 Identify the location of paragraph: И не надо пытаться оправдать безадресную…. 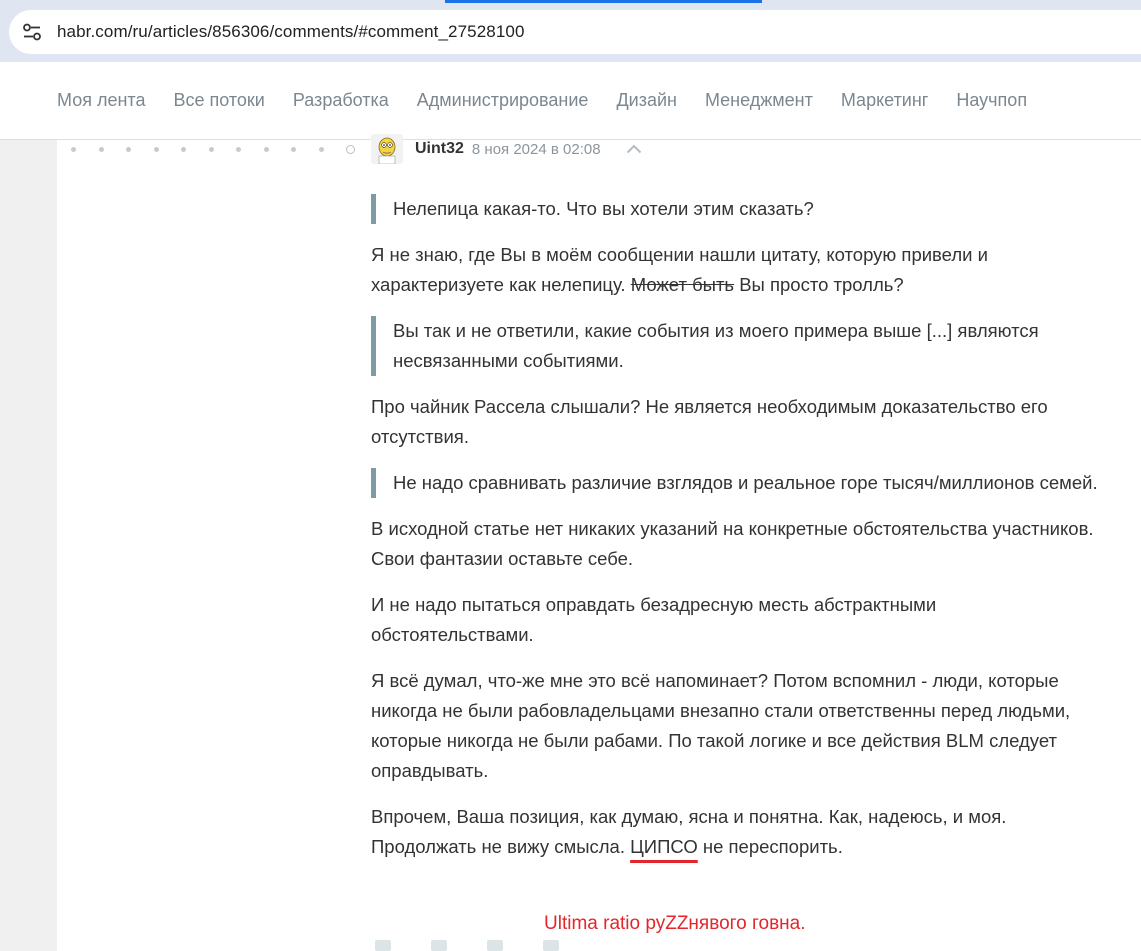
(654, 619).